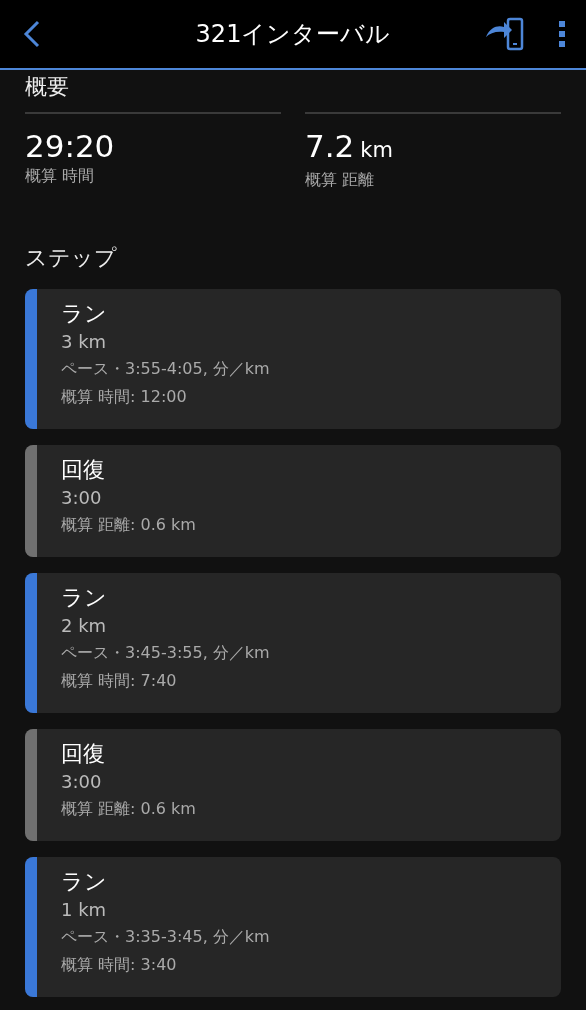 The height and width of the screenshot is (1010, 586). Describe the element at coordinates (165, 653) in the screenshot. I see `step-detail: ペース・3:45-3:55, 分／km` at that location.